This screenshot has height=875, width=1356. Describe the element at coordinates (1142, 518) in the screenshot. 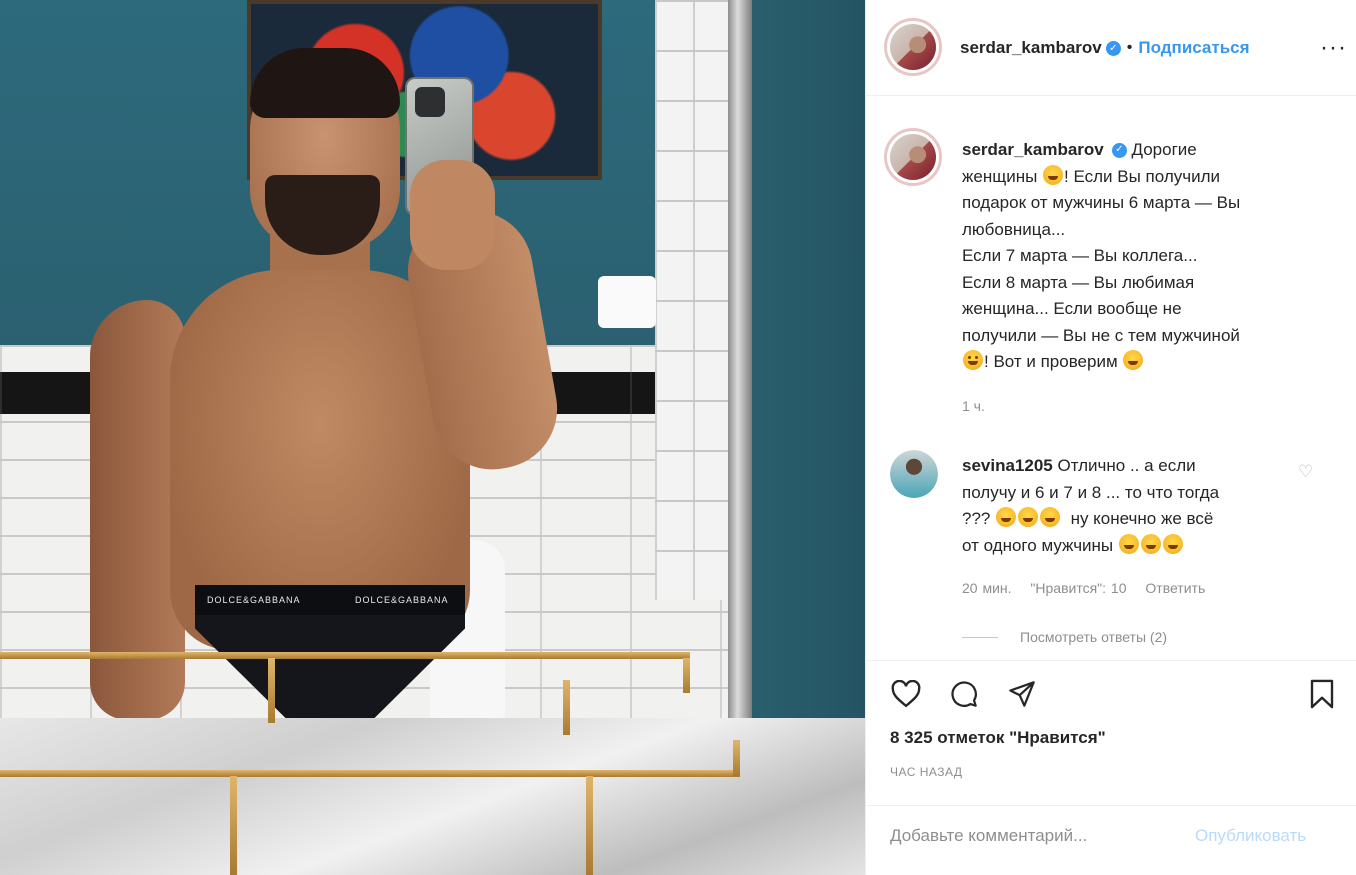

I see `comment-text: ну конечно же всё` at that location.